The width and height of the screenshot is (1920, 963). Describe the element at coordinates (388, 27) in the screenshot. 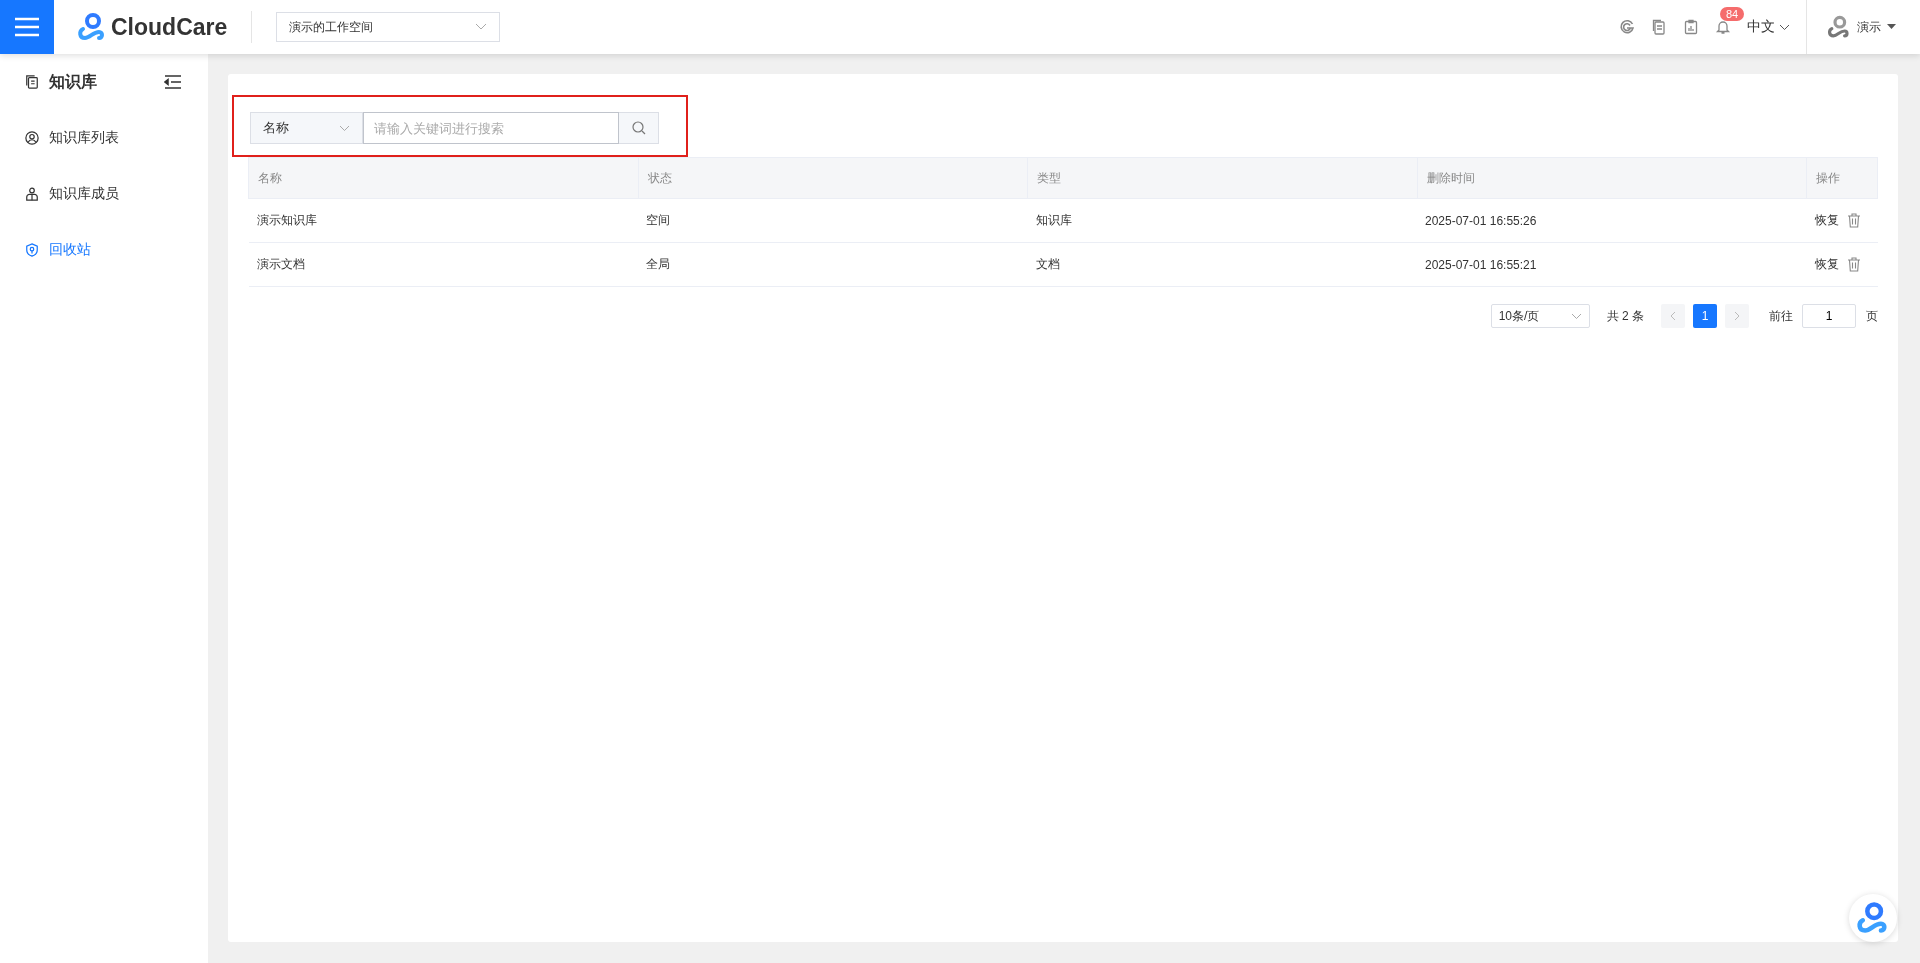

I see `workspace-select: 演示的工作空间` at that location.